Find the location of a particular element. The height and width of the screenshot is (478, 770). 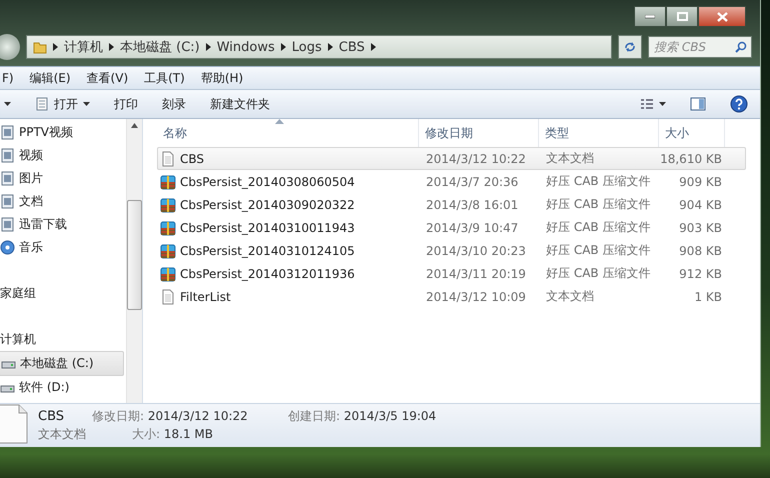

menu-item: 帮助(H) is located at coordinates (222, 78).